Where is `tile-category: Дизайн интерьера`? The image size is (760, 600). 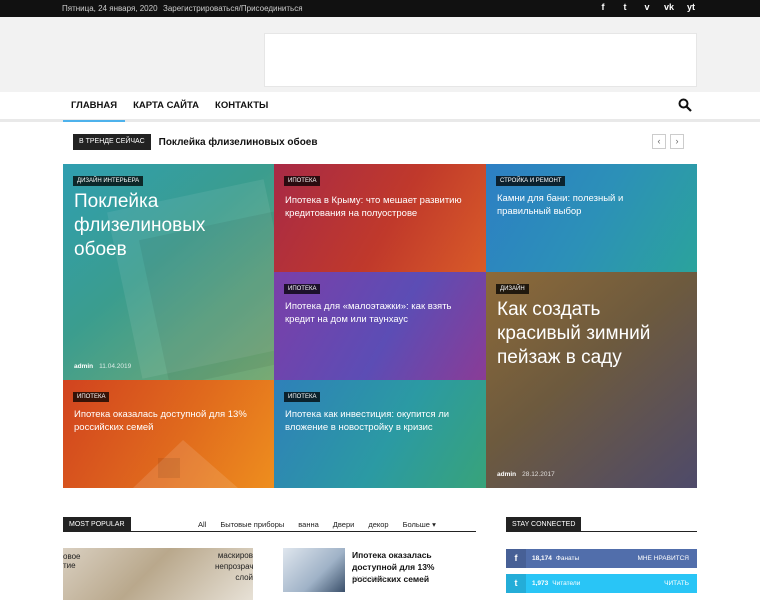
tile-category: Дизайн интерьера is located at coordinates (108, 181).